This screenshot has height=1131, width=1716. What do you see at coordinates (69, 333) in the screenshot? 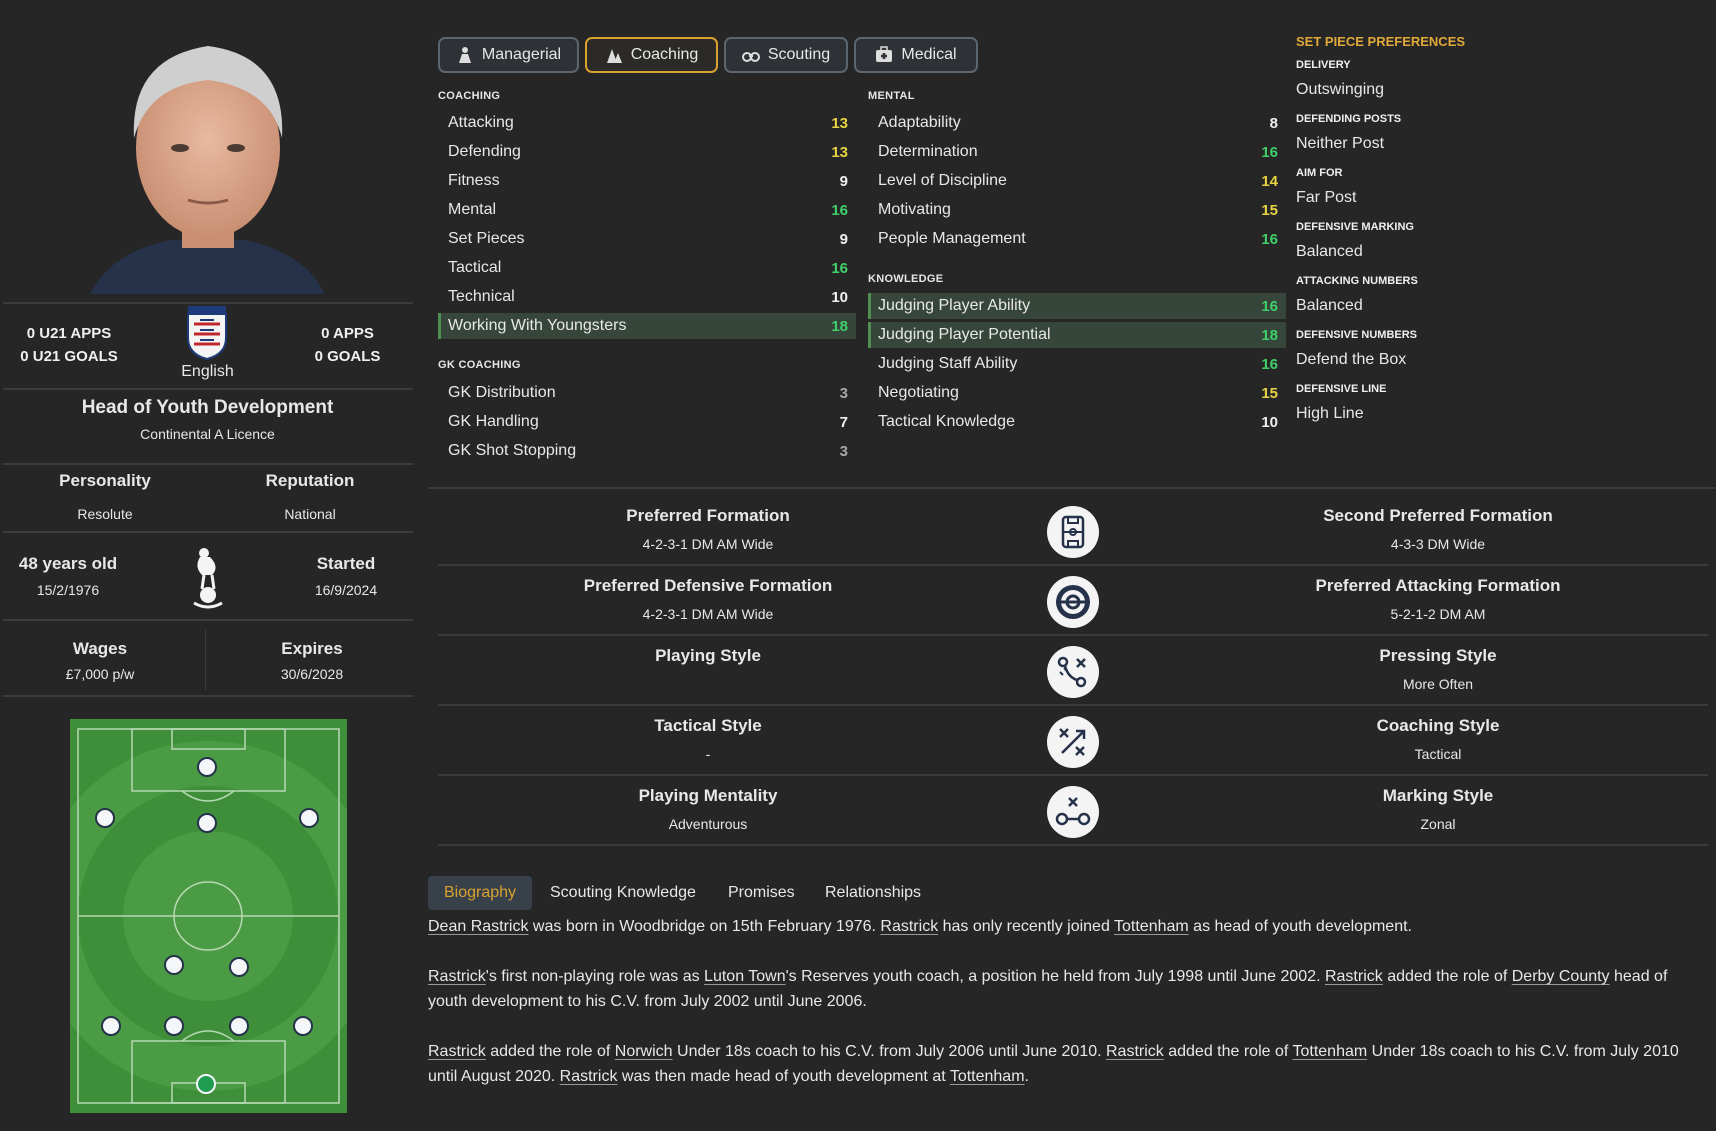
I see `u21-apps: 0 U21 APPS` at bounding box center [69, 333].